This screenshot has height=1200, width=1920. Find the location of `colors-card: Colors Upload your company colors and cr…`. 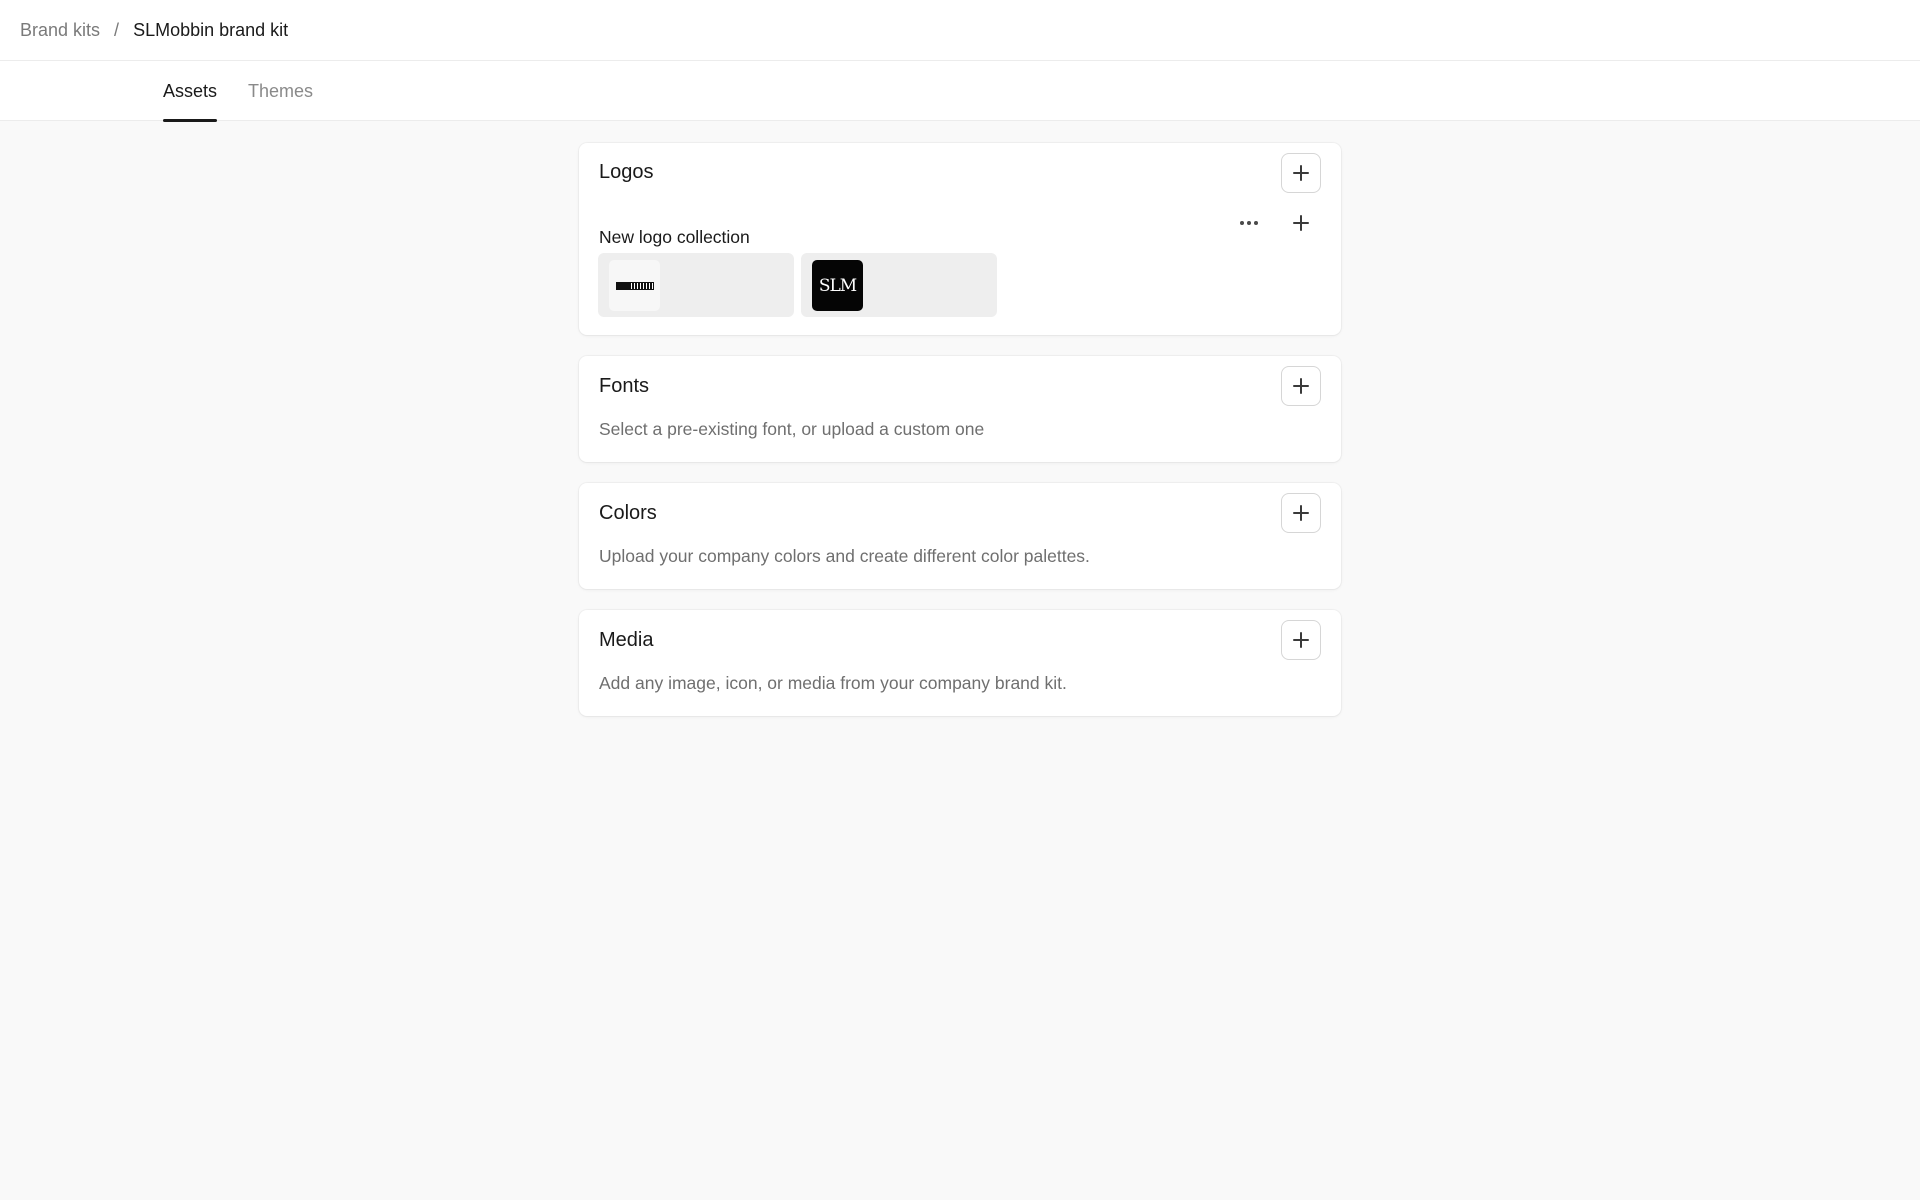

colors-card: Colors Upload your company colors and cr… is located at coordinates (960, 536).